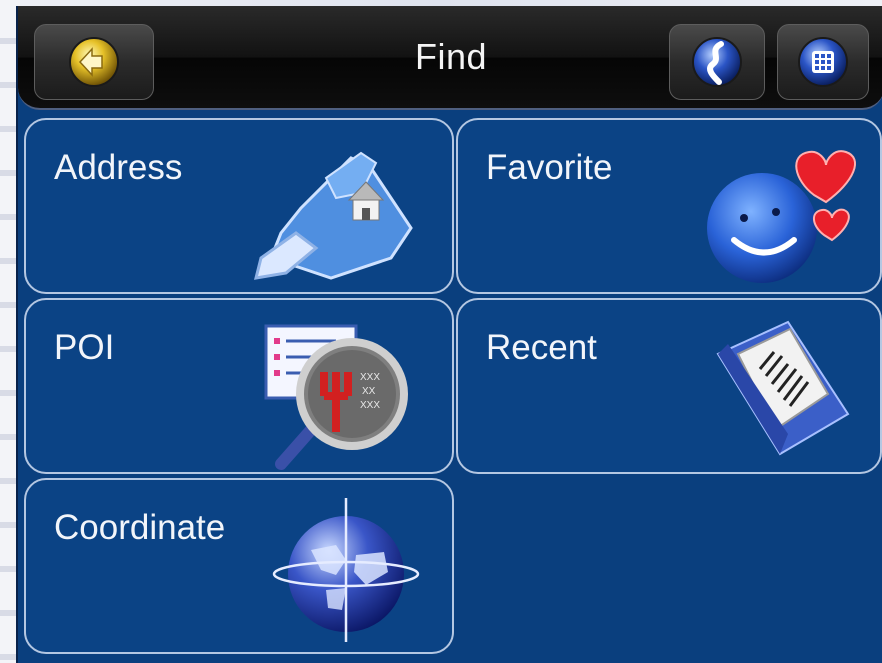  I want to click on poi-tile: POI XXX XX XXX, so click(239, 386).